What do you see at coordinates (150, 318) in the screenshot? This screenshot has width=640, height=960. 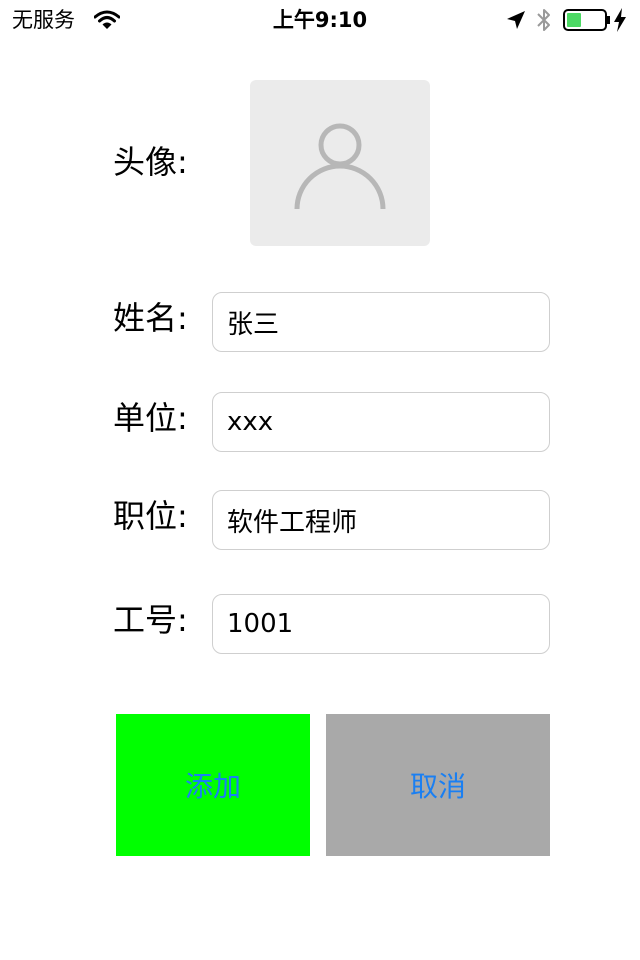 I see `name-label: 姓名:` at bounding box center [150, 318].